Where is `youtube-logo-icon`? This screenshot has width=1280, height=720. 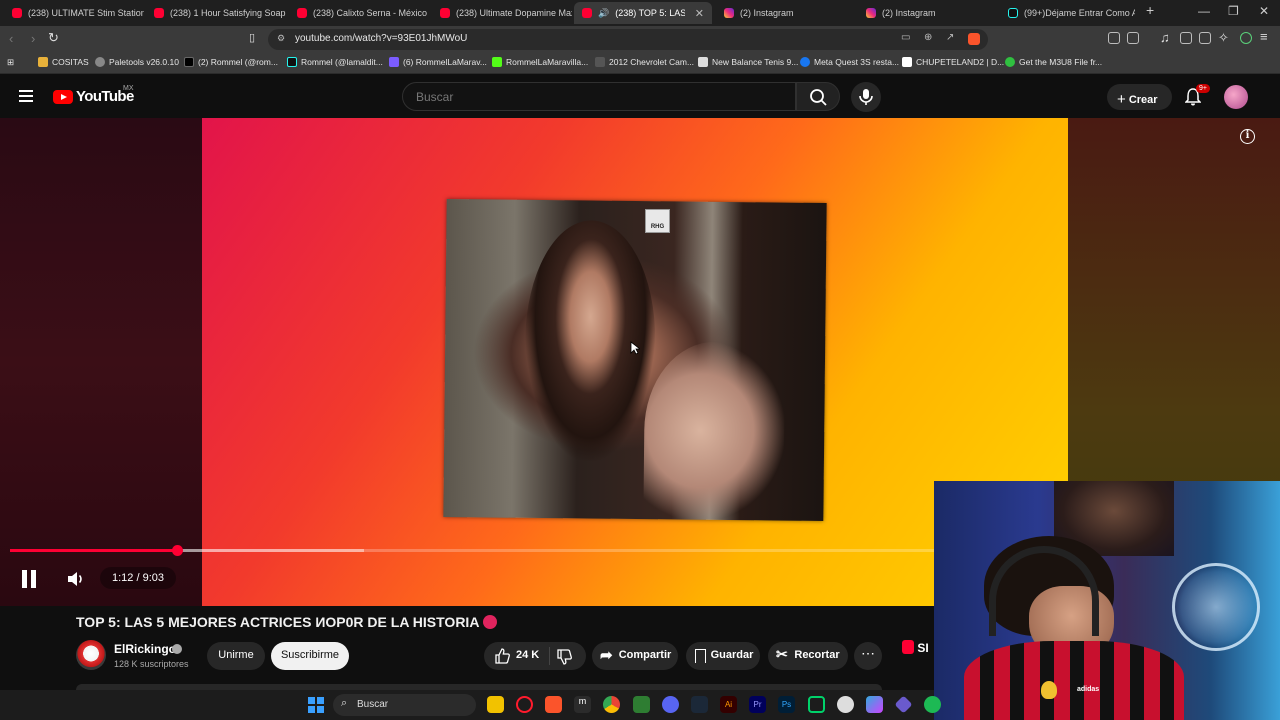
youtube-logo-icon is located at coordinates (63, 97).